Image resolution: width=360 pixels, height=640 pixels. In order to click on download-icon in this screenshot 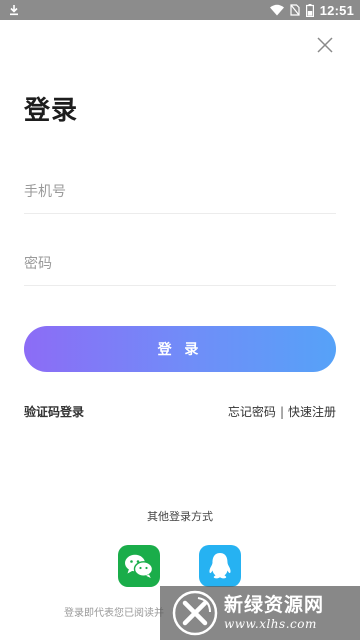, I will do `click(14, 10)`.